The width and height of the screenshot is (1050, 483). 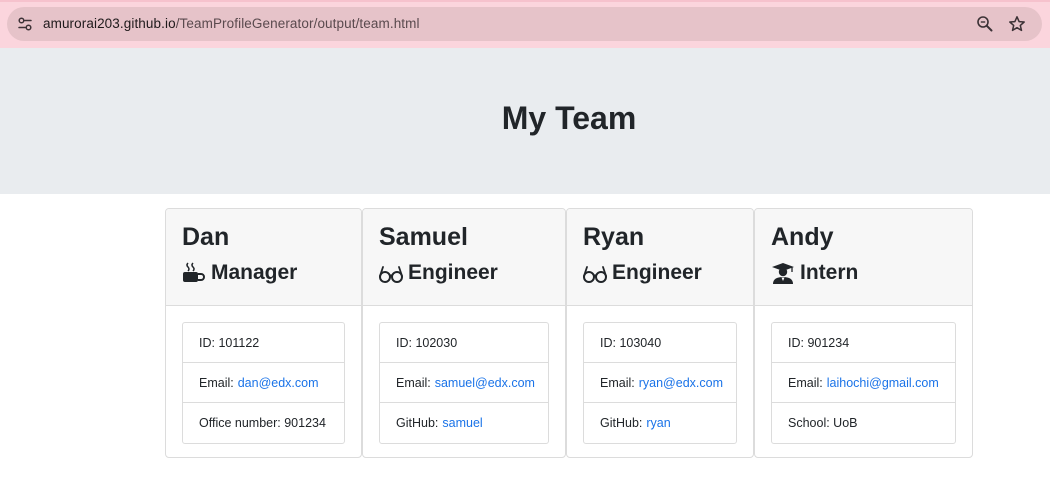 I want to click on employee-email: Email: laihochi@gmail.com, so click(x=863, y=383).